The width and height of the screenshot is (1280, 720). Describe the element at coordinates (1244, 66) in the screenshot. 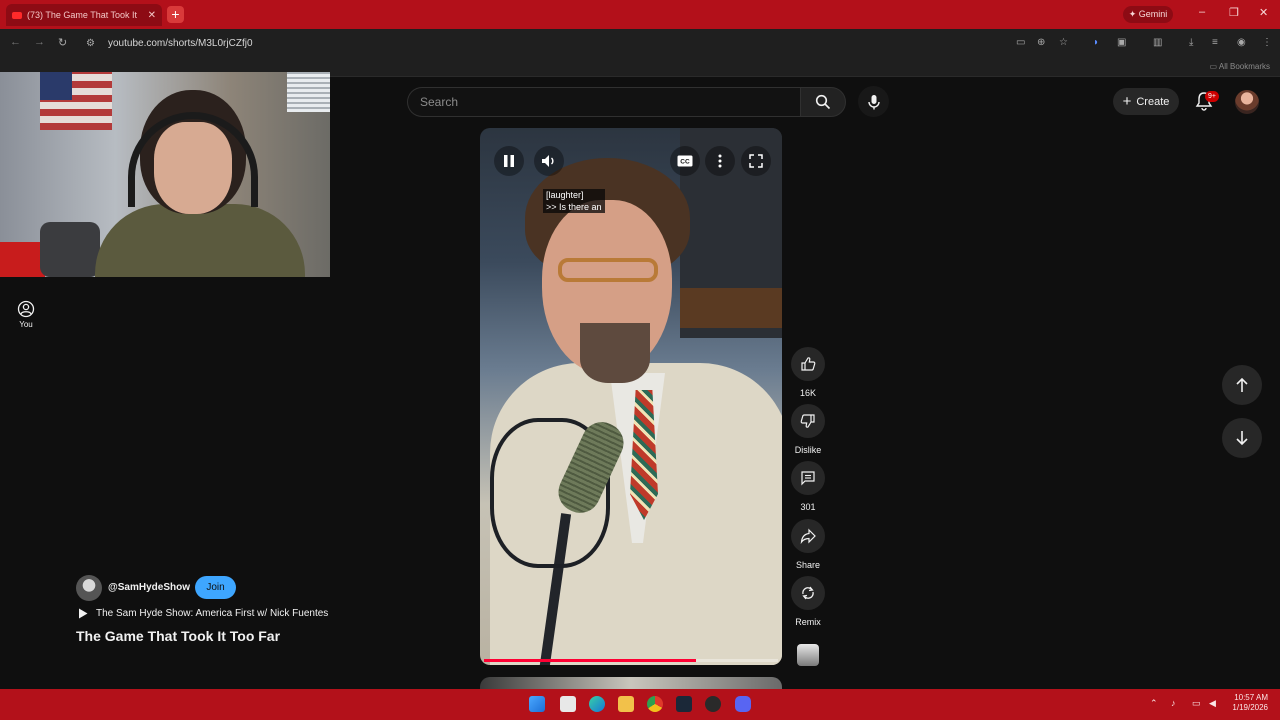

I see `all-bookmarks-label: All Bookmarks` at that location.